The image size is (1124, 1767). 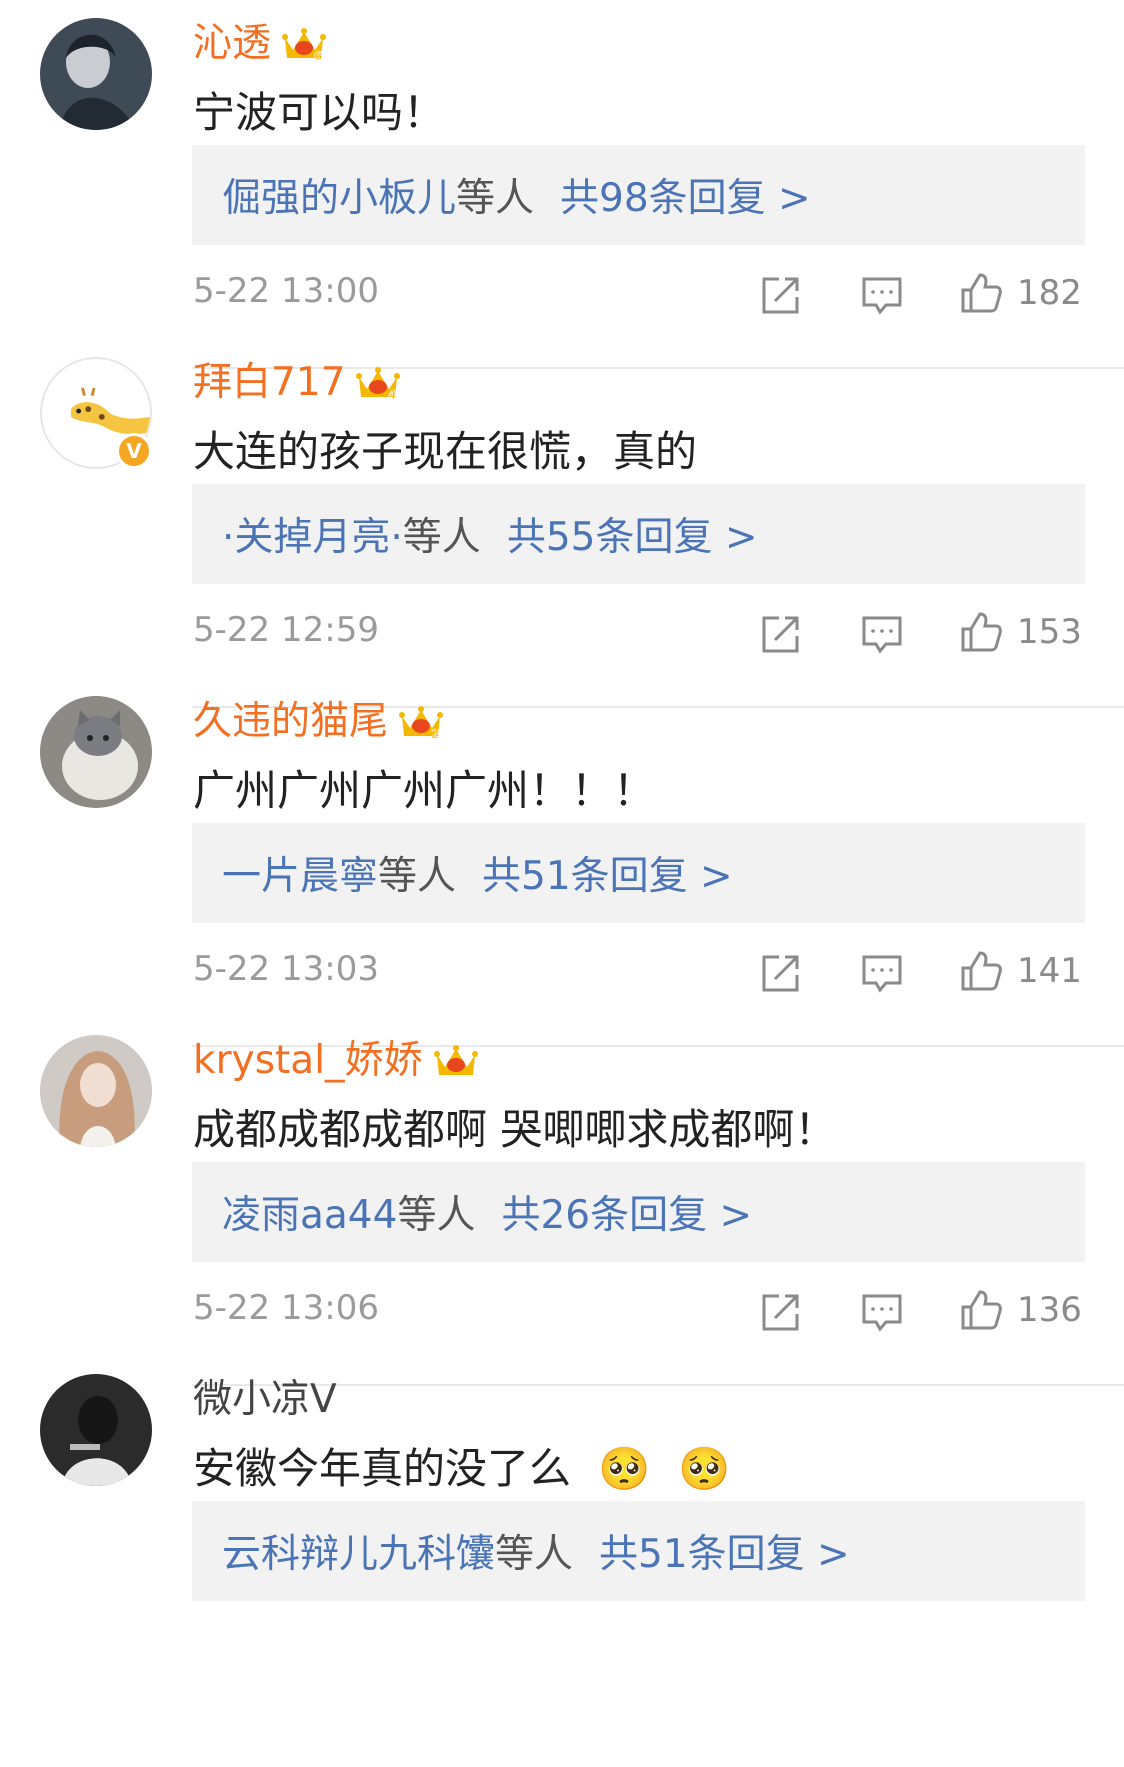 I want to click on verified-badge: V, so click(x=134, y=451).